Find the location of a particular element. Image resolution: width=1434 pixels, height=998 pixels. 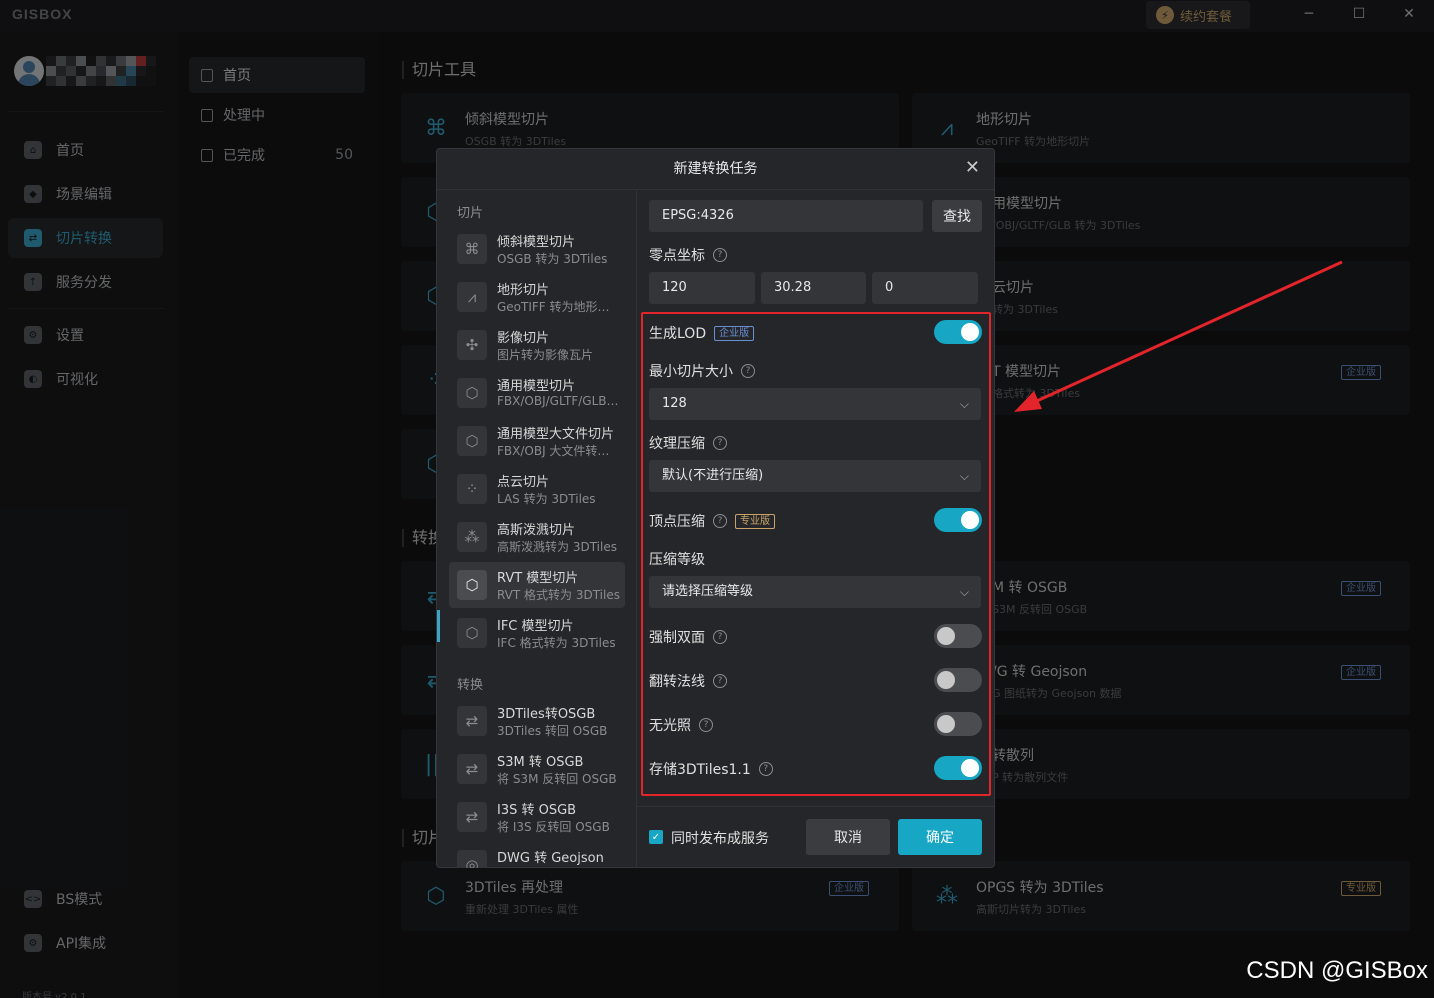

watermark: CSDN @GISBox is located at coordinates (1337, 970).